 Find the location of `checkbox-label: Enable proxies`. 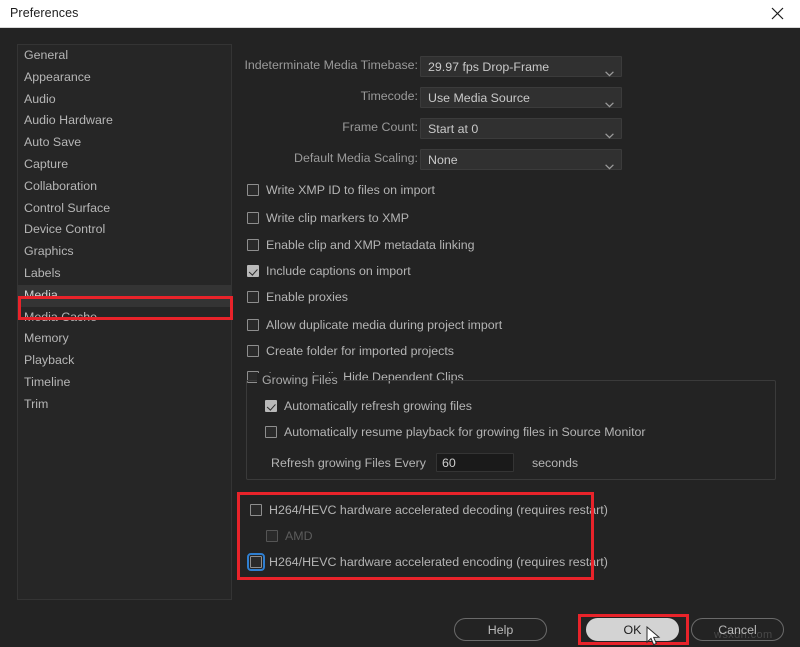

checkbox-label: Enable proxies is located at coordinates (307, 297).